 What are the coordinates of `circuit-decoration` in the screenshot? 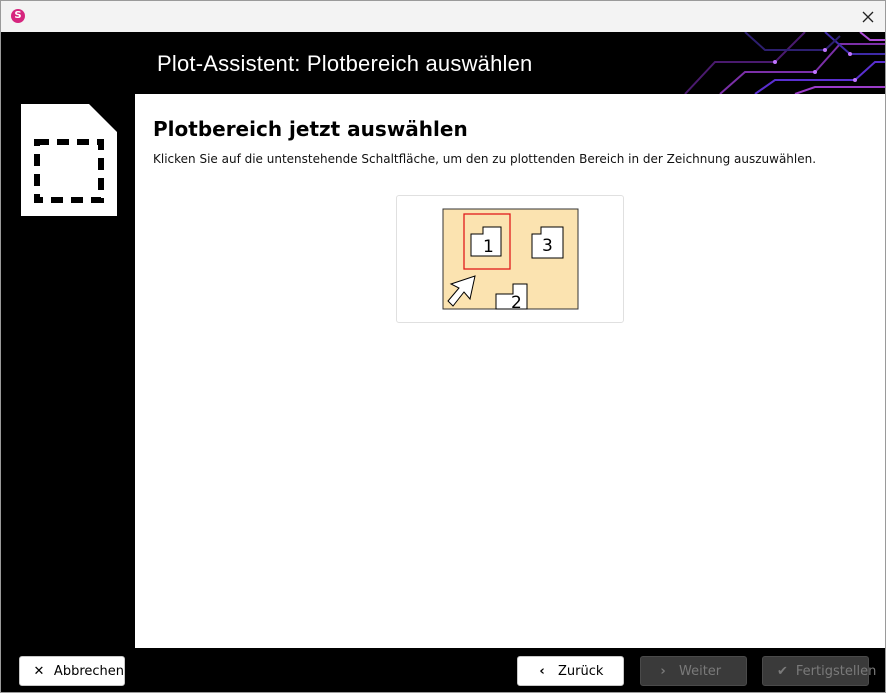 It's located at (784, 63).